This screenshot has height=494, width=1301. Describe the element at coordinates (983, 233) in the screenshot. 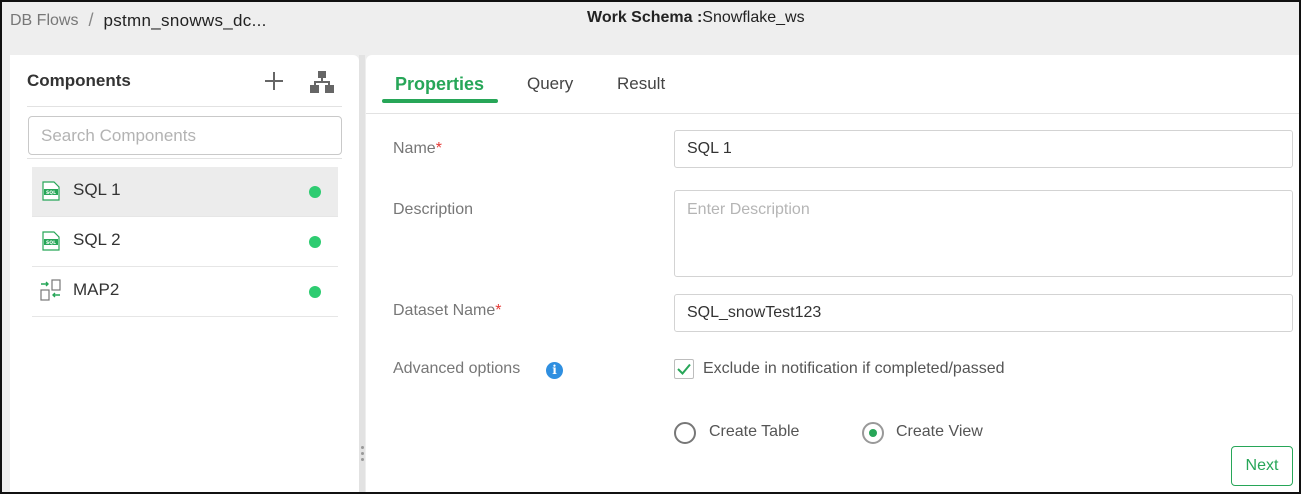

I see `description-textarea` at that location.